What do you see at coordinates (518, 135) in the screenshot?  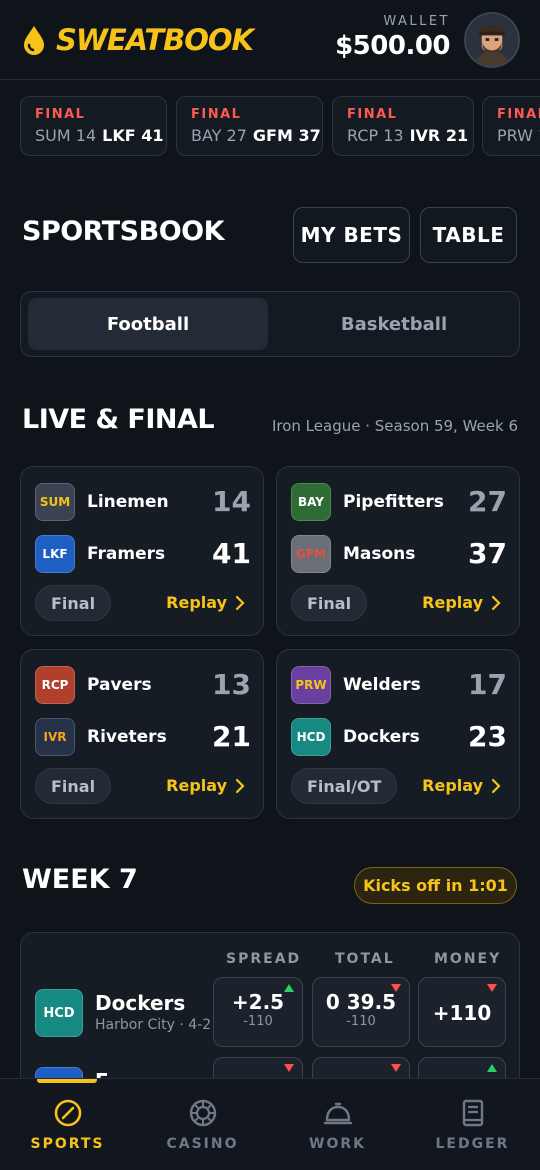 I see `ticker-away: PRW 1` at bounding box center [518, 135].